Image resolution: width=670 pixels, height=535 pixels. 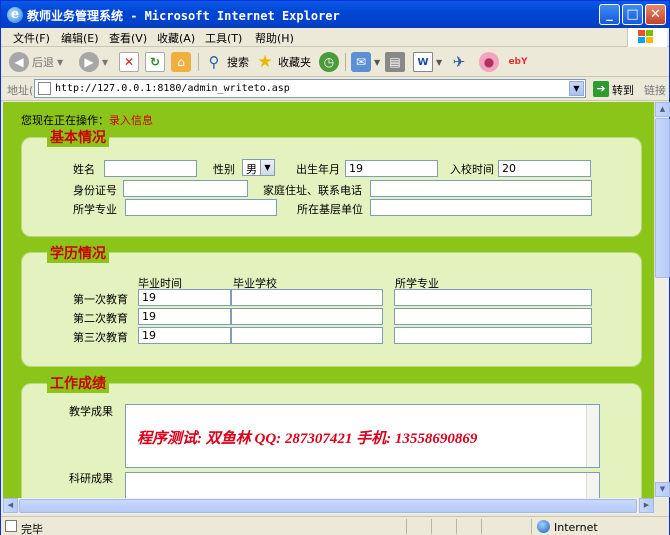 I want to click on edu-row-3-label: 第三次教育, so click(x=100, y=337).